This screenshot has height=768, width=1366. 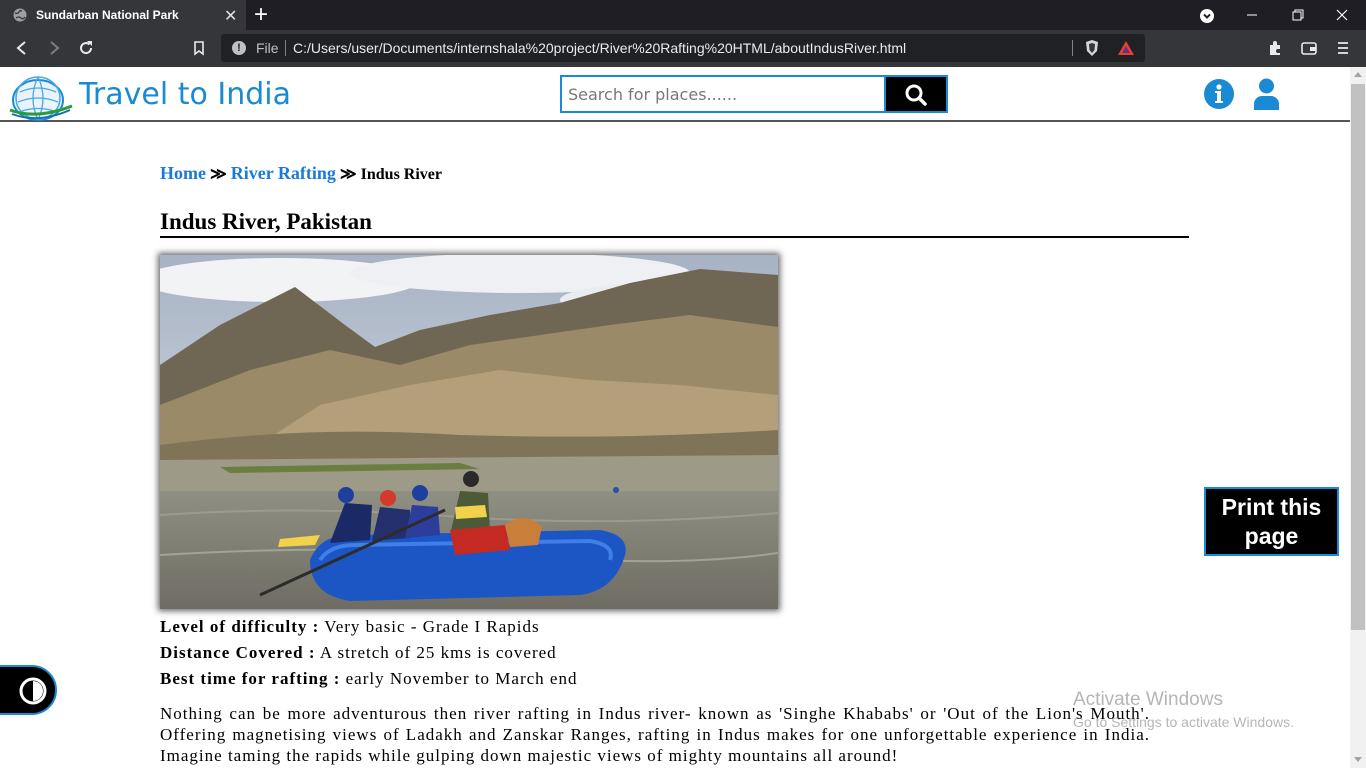 I want to click on brave-shield-icon, so click(x=1092, y=48).